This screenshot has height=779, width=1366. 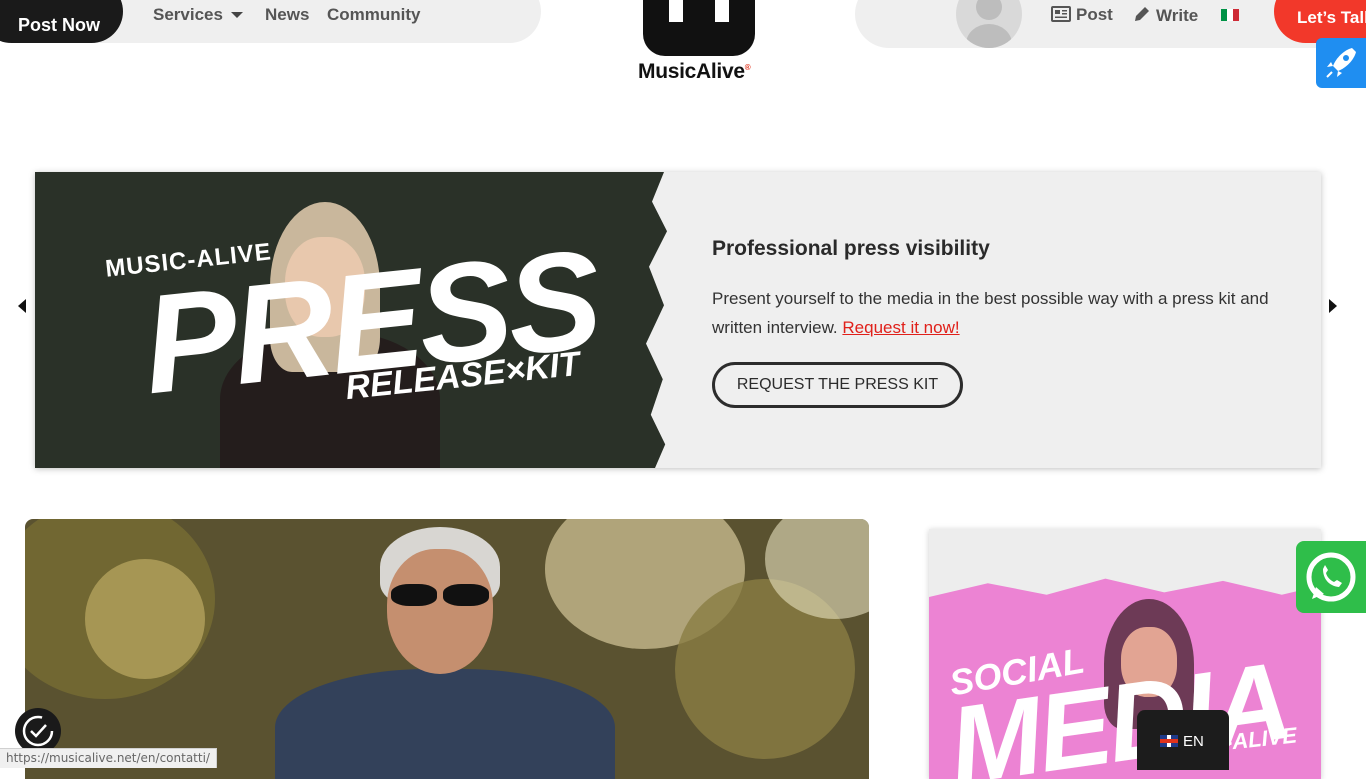 I want to click on nav-news: News, so click(x=287, y=15).